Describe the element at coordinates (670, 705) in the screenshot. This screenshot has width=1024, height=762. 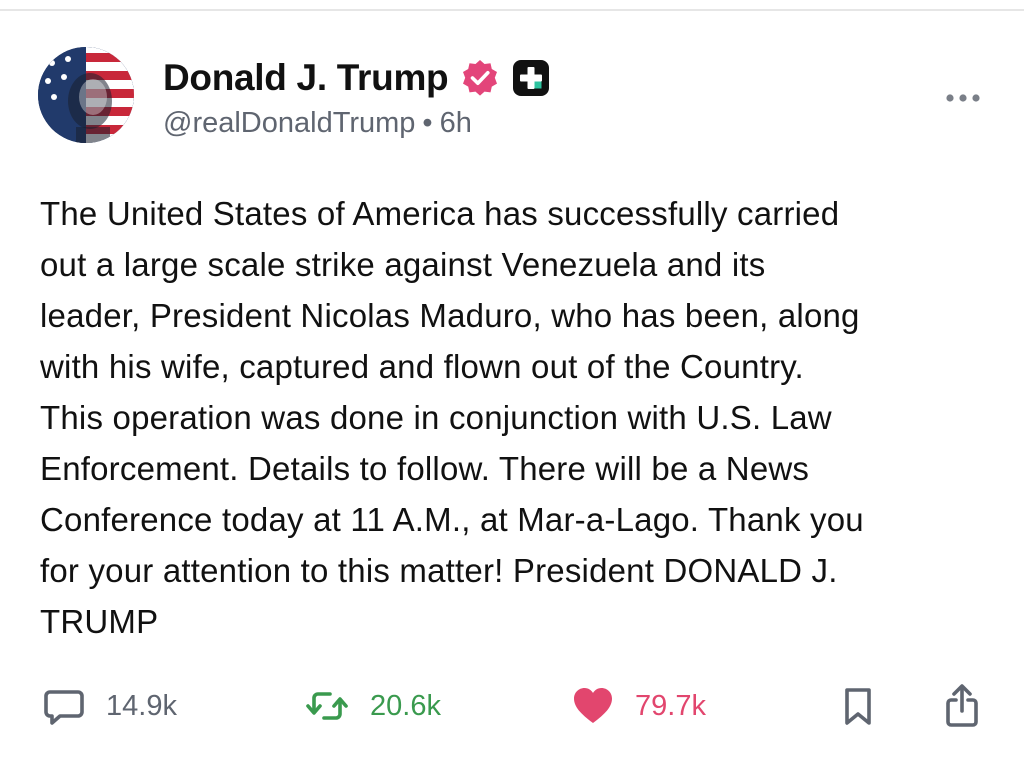
I see `like-count: 79.7k` at that location.